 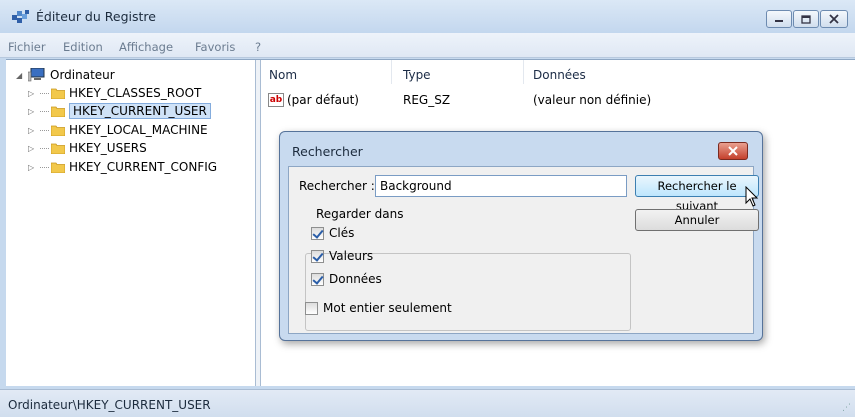 I want to click on registry-app-icon, so click(x=20, y=16).